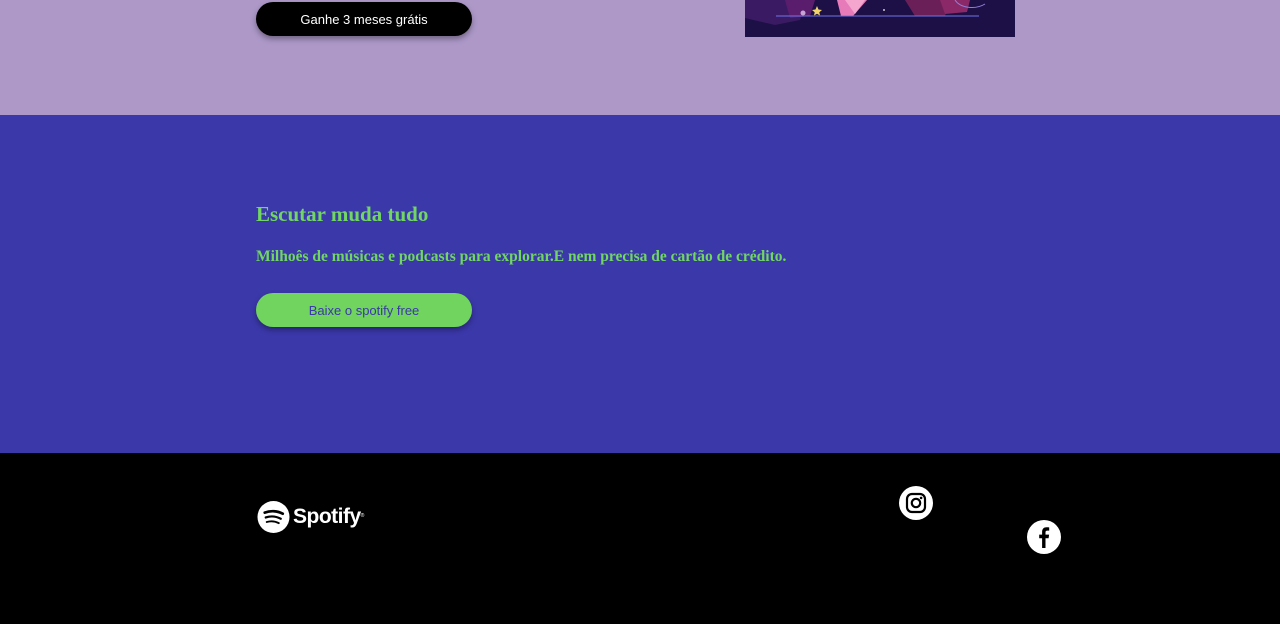  Describe the element at coordinates (364, 310) in the screenshot. I see `download-free-button: Baixe o spotify free` at that location.